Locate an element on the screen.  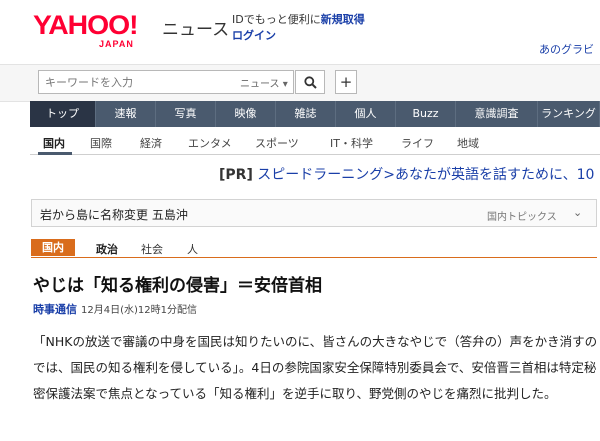
sub-nav-item: スポーツ is located at coordinates (277, 143).